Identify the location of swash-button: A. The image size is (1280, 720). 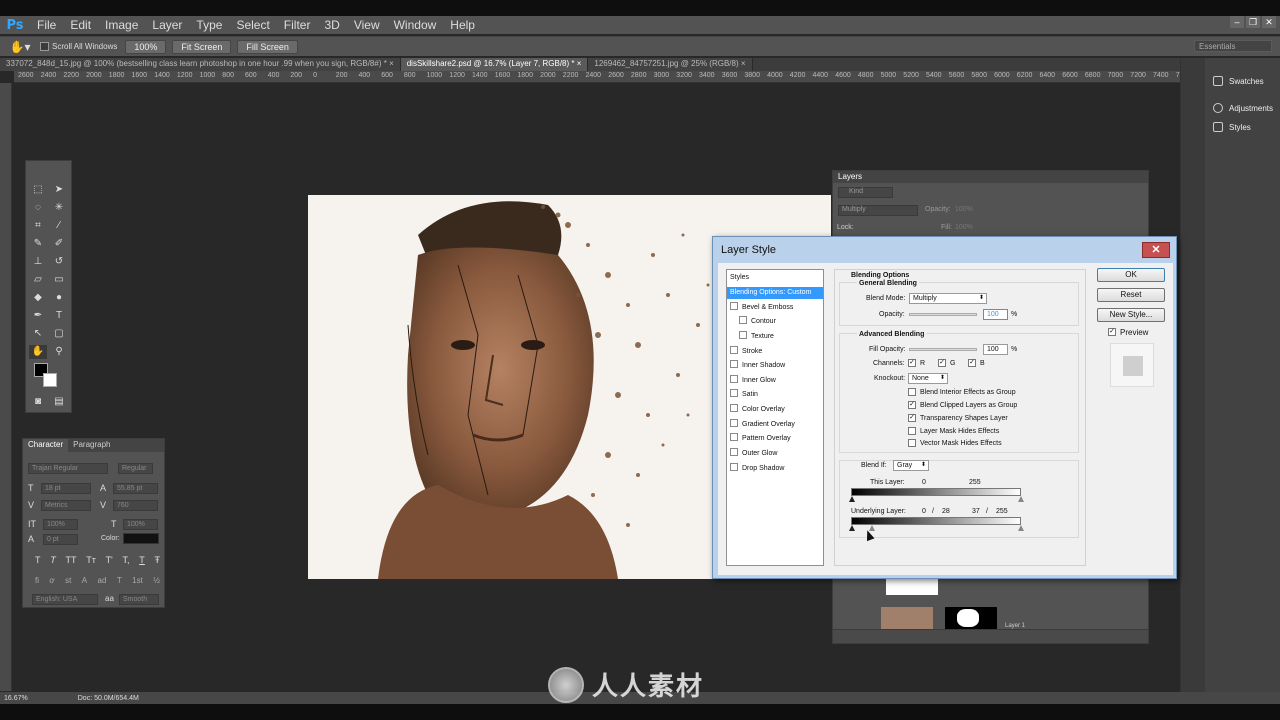
(84, 580).